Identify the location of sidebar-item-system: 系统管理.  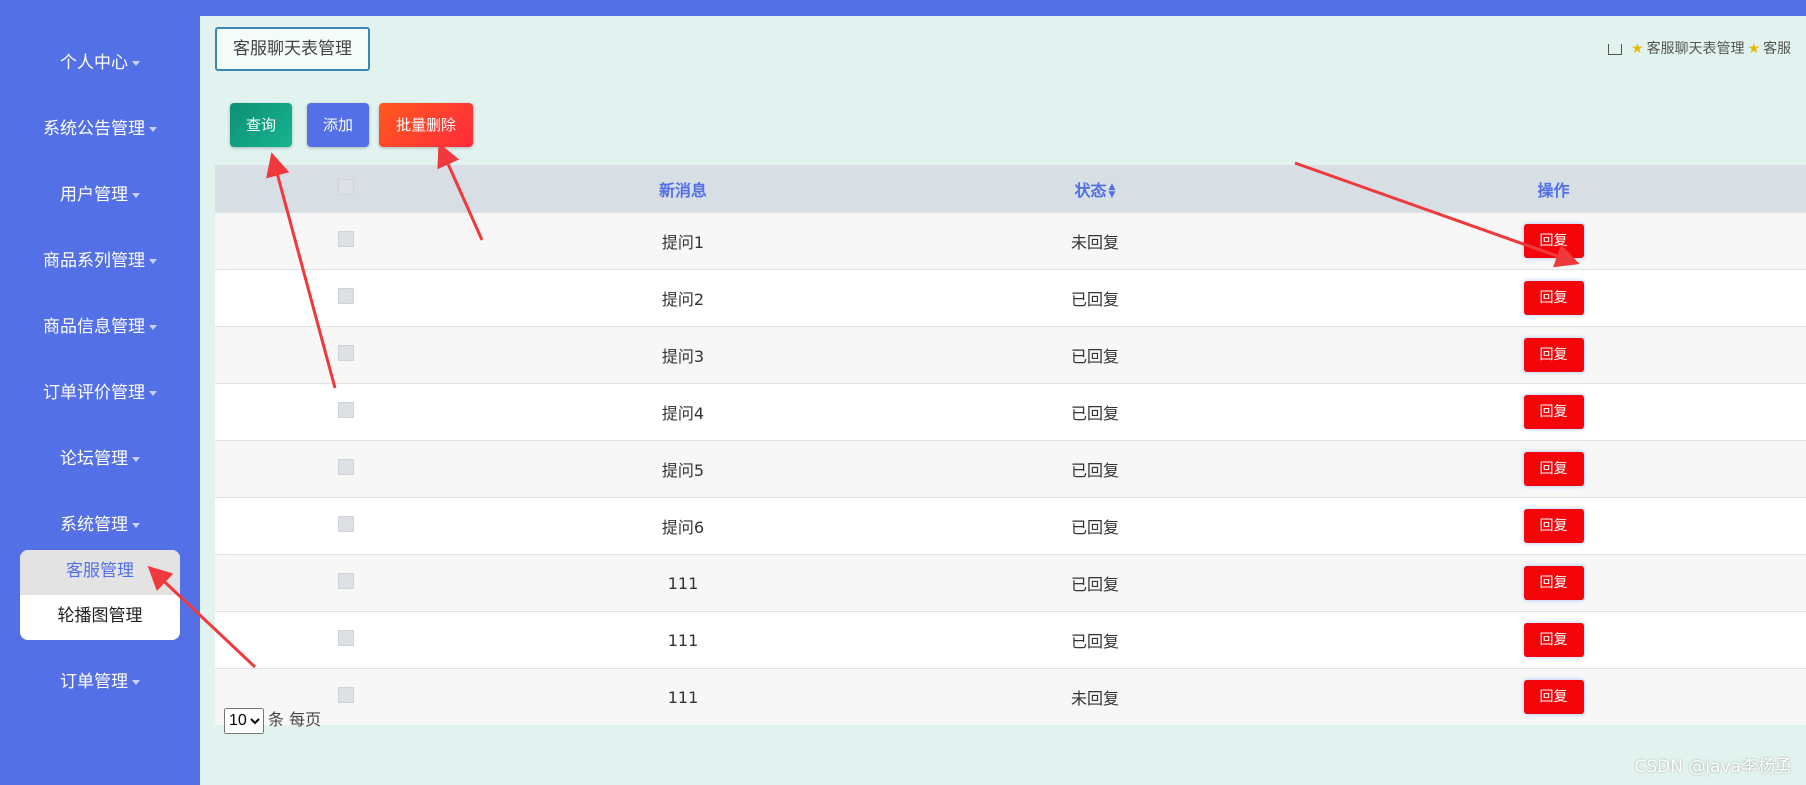
(100, 525).